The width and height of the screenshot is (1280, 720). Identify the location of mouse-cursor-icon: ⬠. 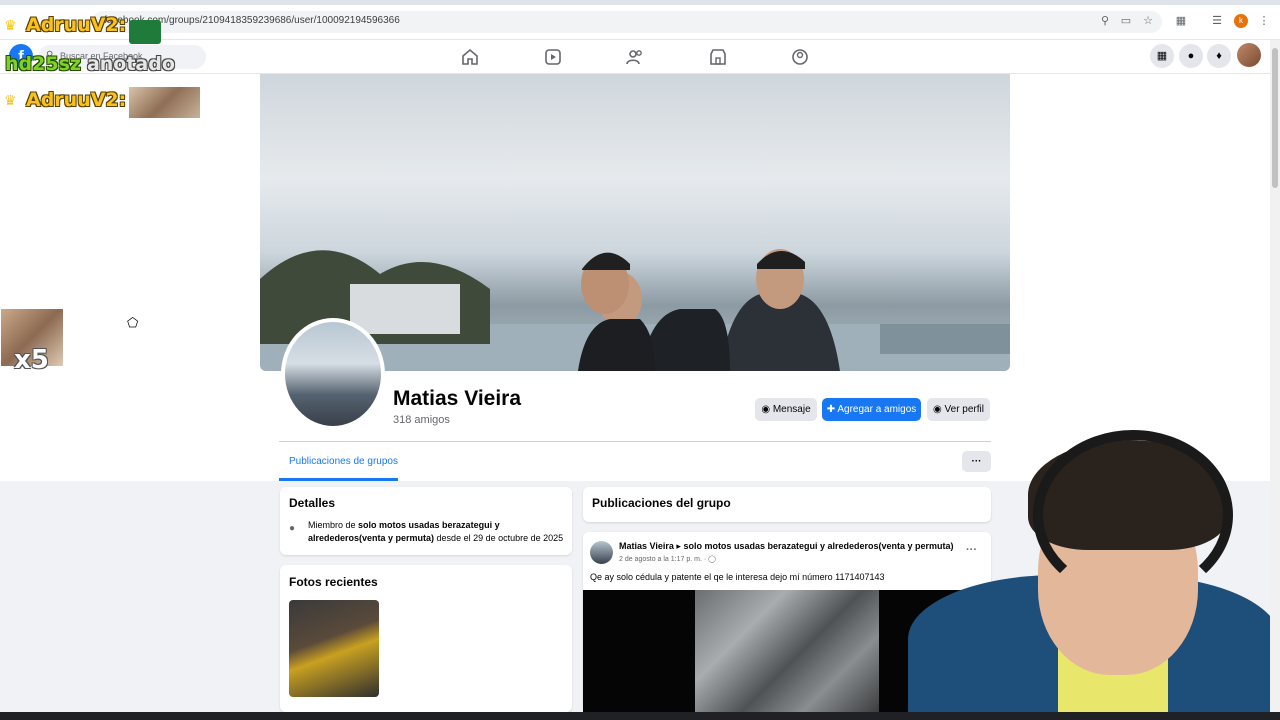
(133, 322).